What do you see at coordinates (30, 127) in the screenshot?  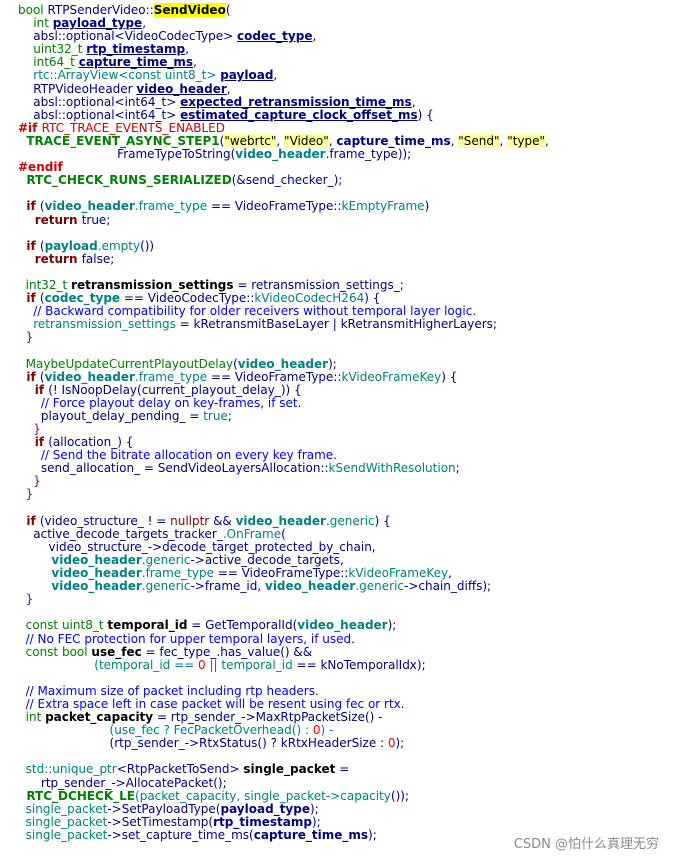 I see `code-token: #if` at bounding box center [30, 127].